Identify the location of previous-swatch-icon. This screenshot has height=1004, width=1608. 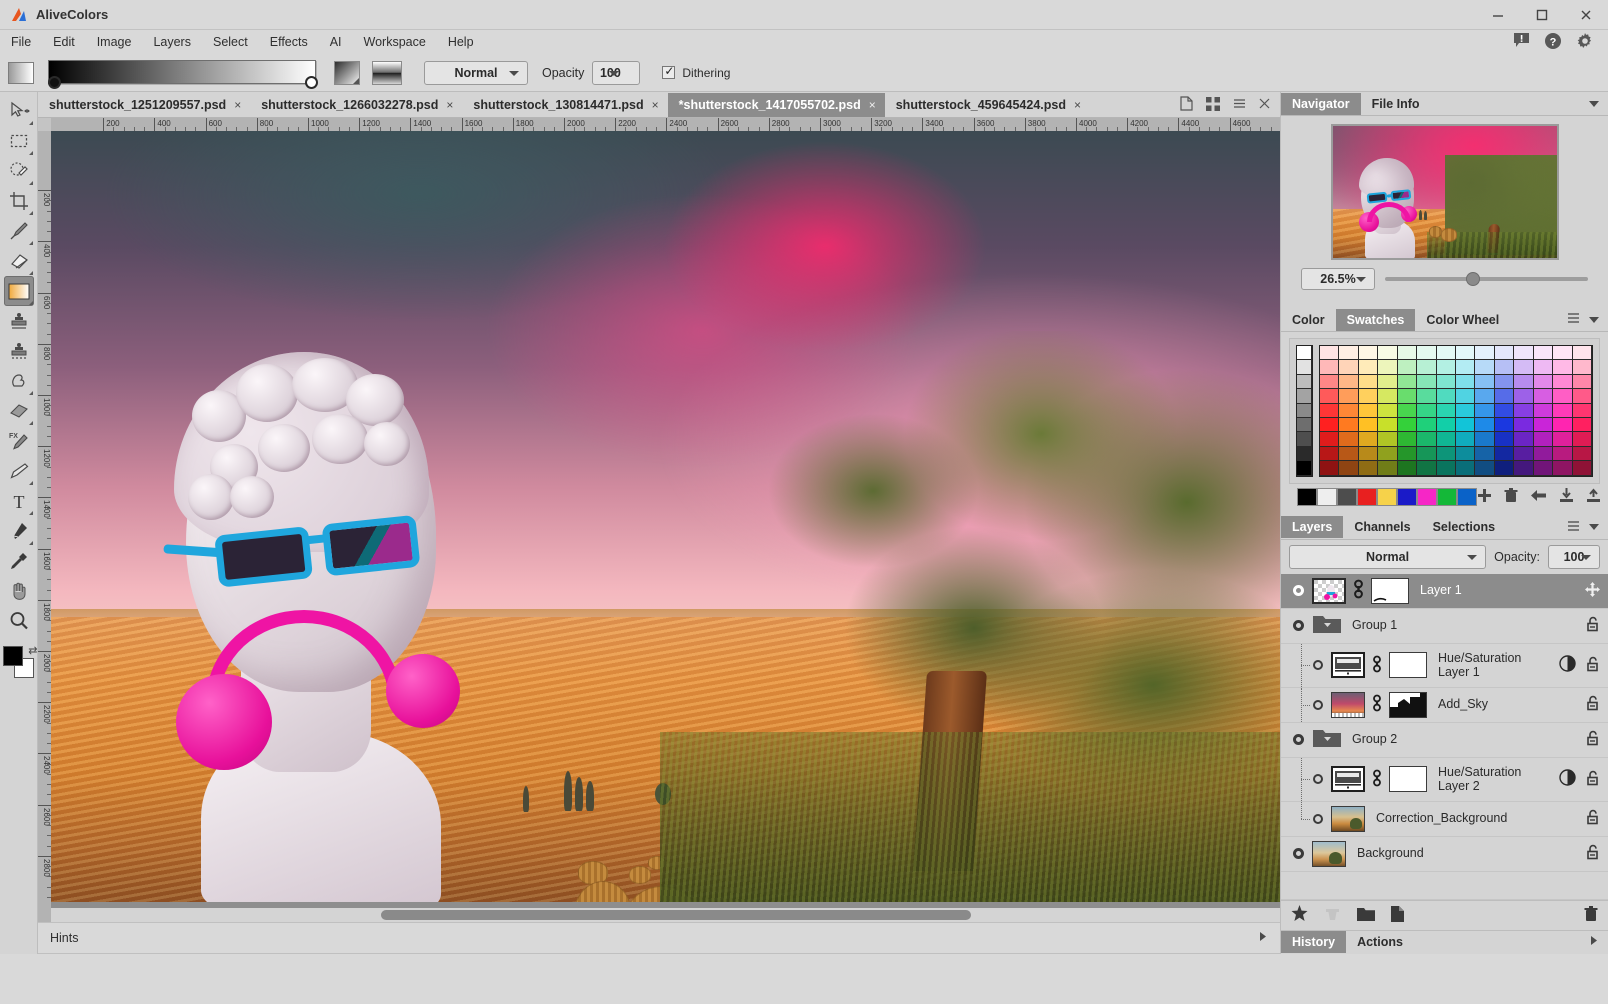
(1538, 497).